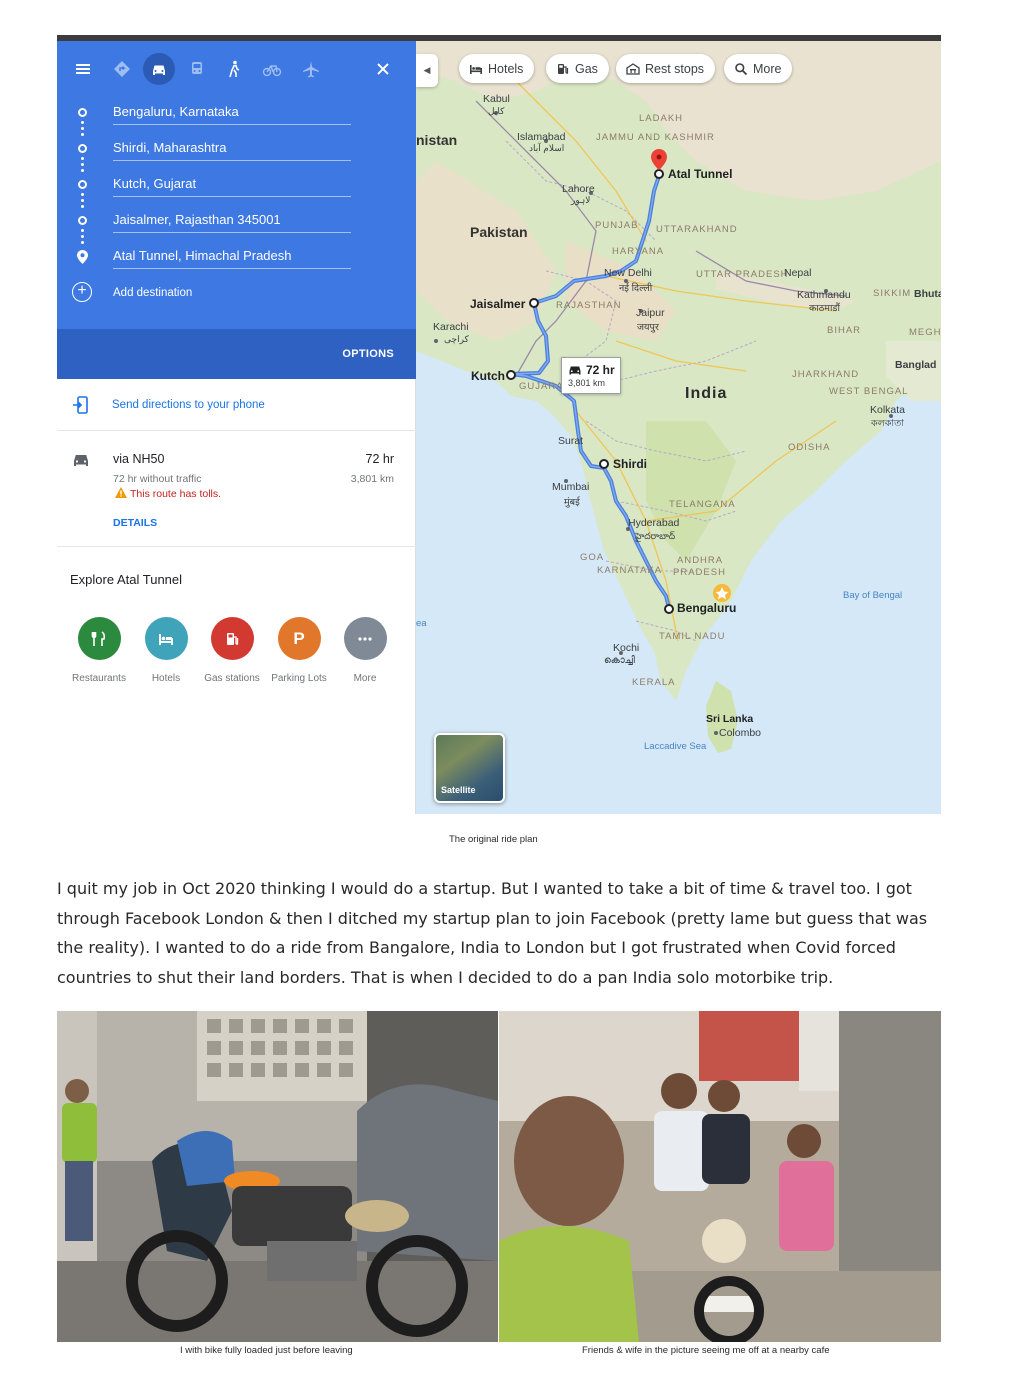 The height and width of the screenshot is (1378, 1020). I want to click on map-label: MEGH, so click(925, 332).